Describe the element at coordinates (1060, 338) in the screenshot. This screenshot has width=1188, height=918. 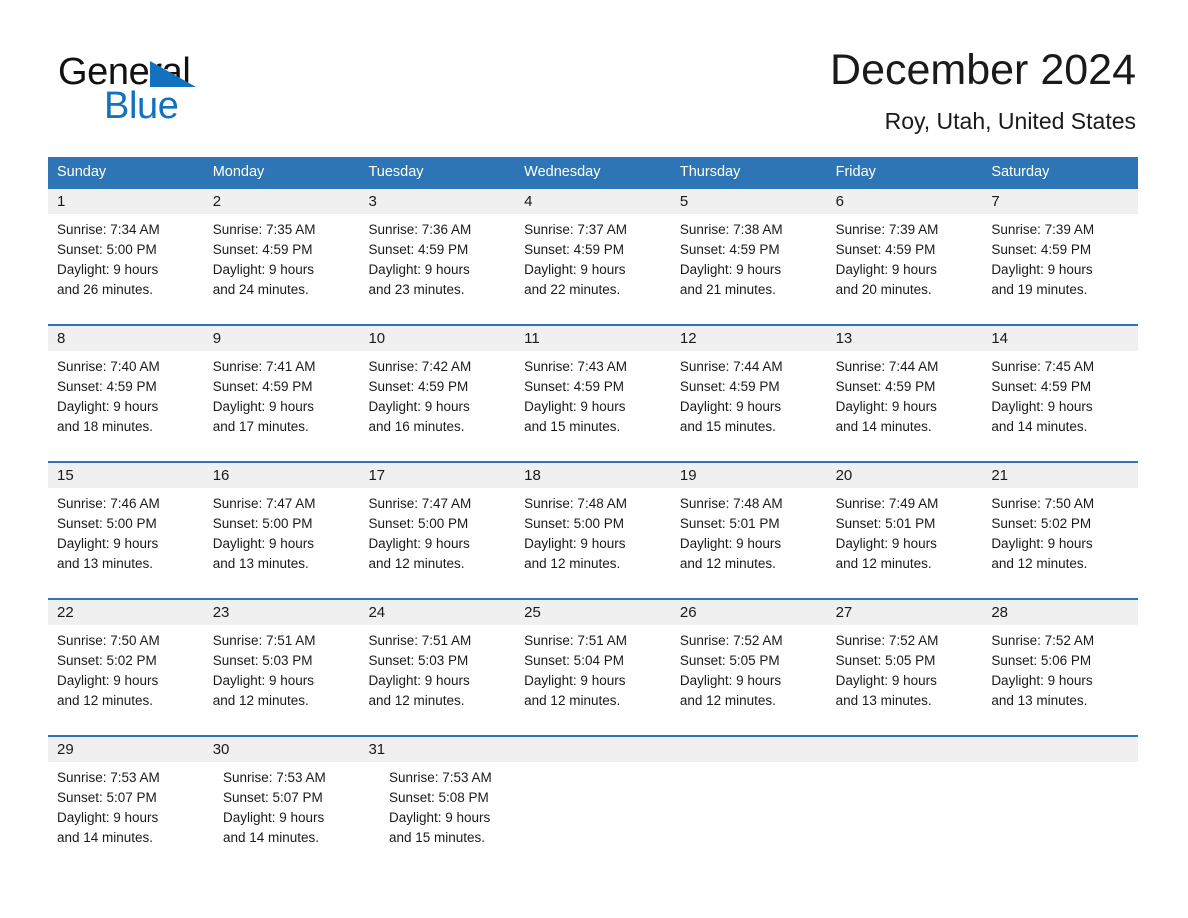
I see `day-number: 14` at that location.